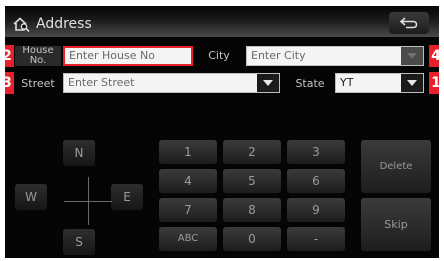 The image size is (444, 261). Describe the element at coordinates (38, 60) in the screenshot. I see `house-no-label-line2: No.` at that location.